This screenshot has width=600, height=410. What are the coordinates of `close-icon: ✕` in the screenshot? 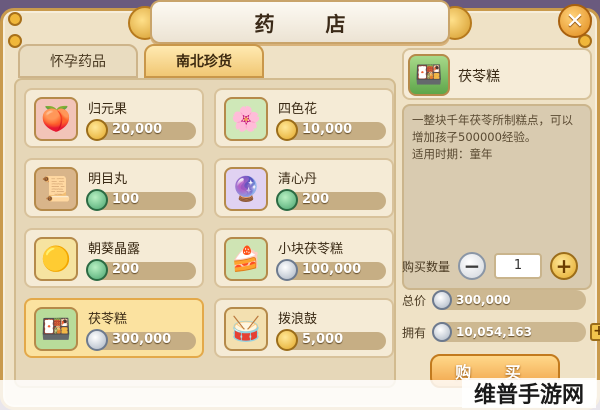 It's located at (575, 21).